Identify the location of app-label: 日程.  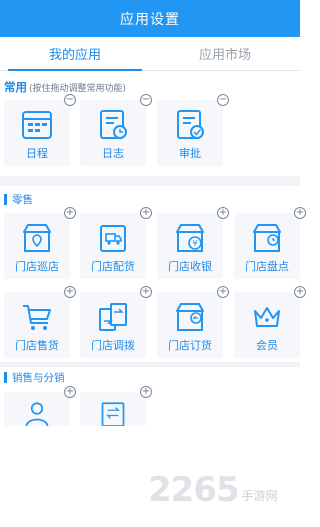
(37, 153).